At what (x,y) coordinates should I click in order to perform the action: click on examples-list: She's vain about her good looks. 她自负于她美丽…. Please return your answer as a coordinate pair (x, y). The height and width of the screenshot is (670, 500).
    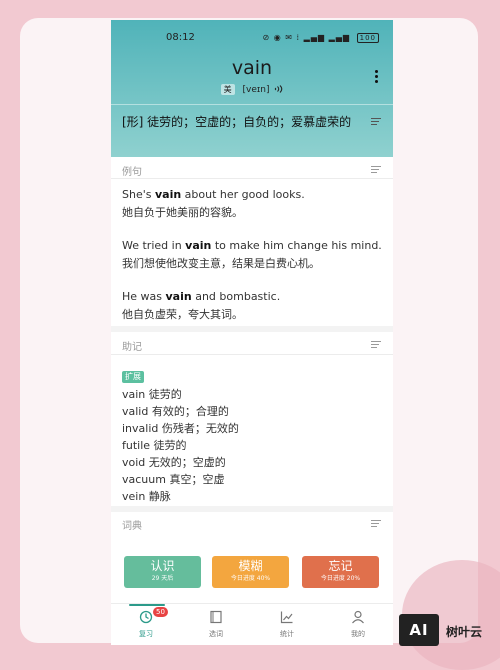
    Looking at the image, I should click on (253, 262).